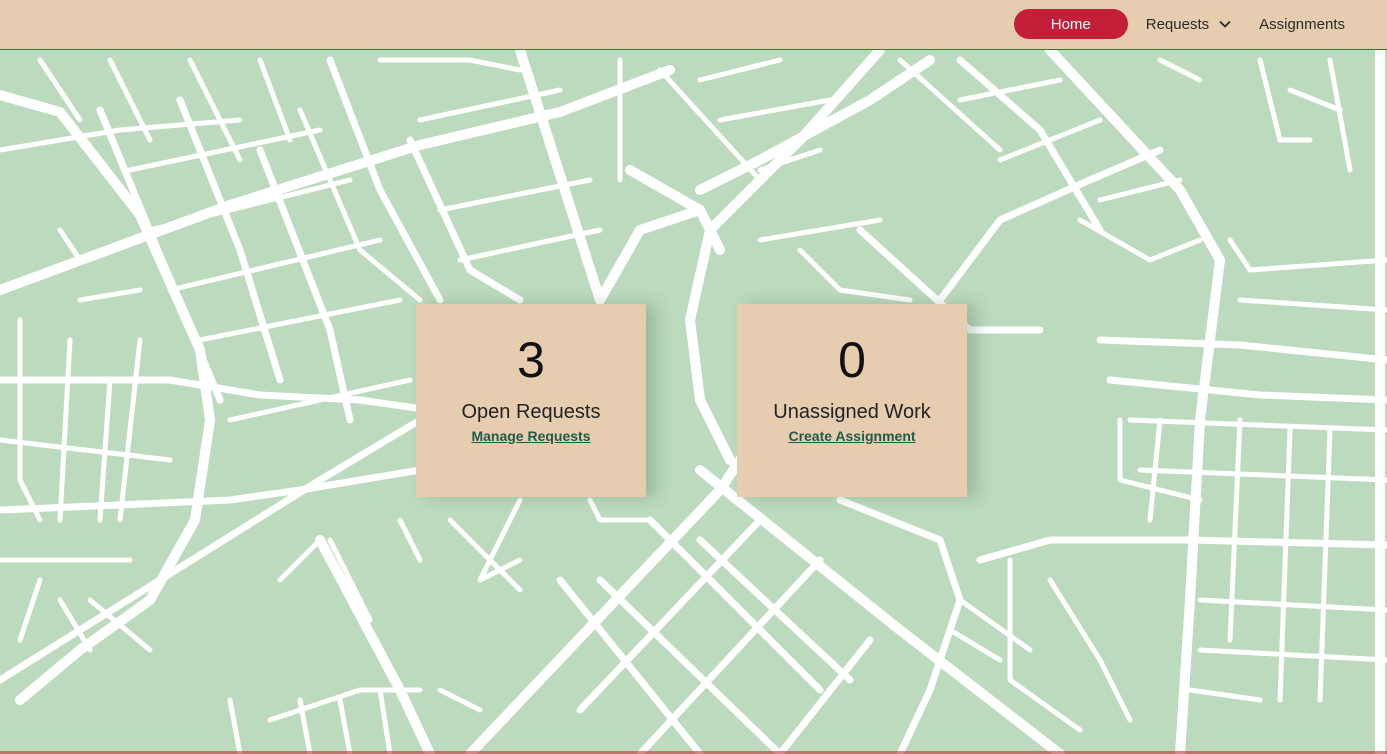 The width and height of the screenshot is (1387, 754). Describe the element at coordinates (693, 25) in the screenshot. I see `top-navigation-bar: Home Requests Assignments` at that location.